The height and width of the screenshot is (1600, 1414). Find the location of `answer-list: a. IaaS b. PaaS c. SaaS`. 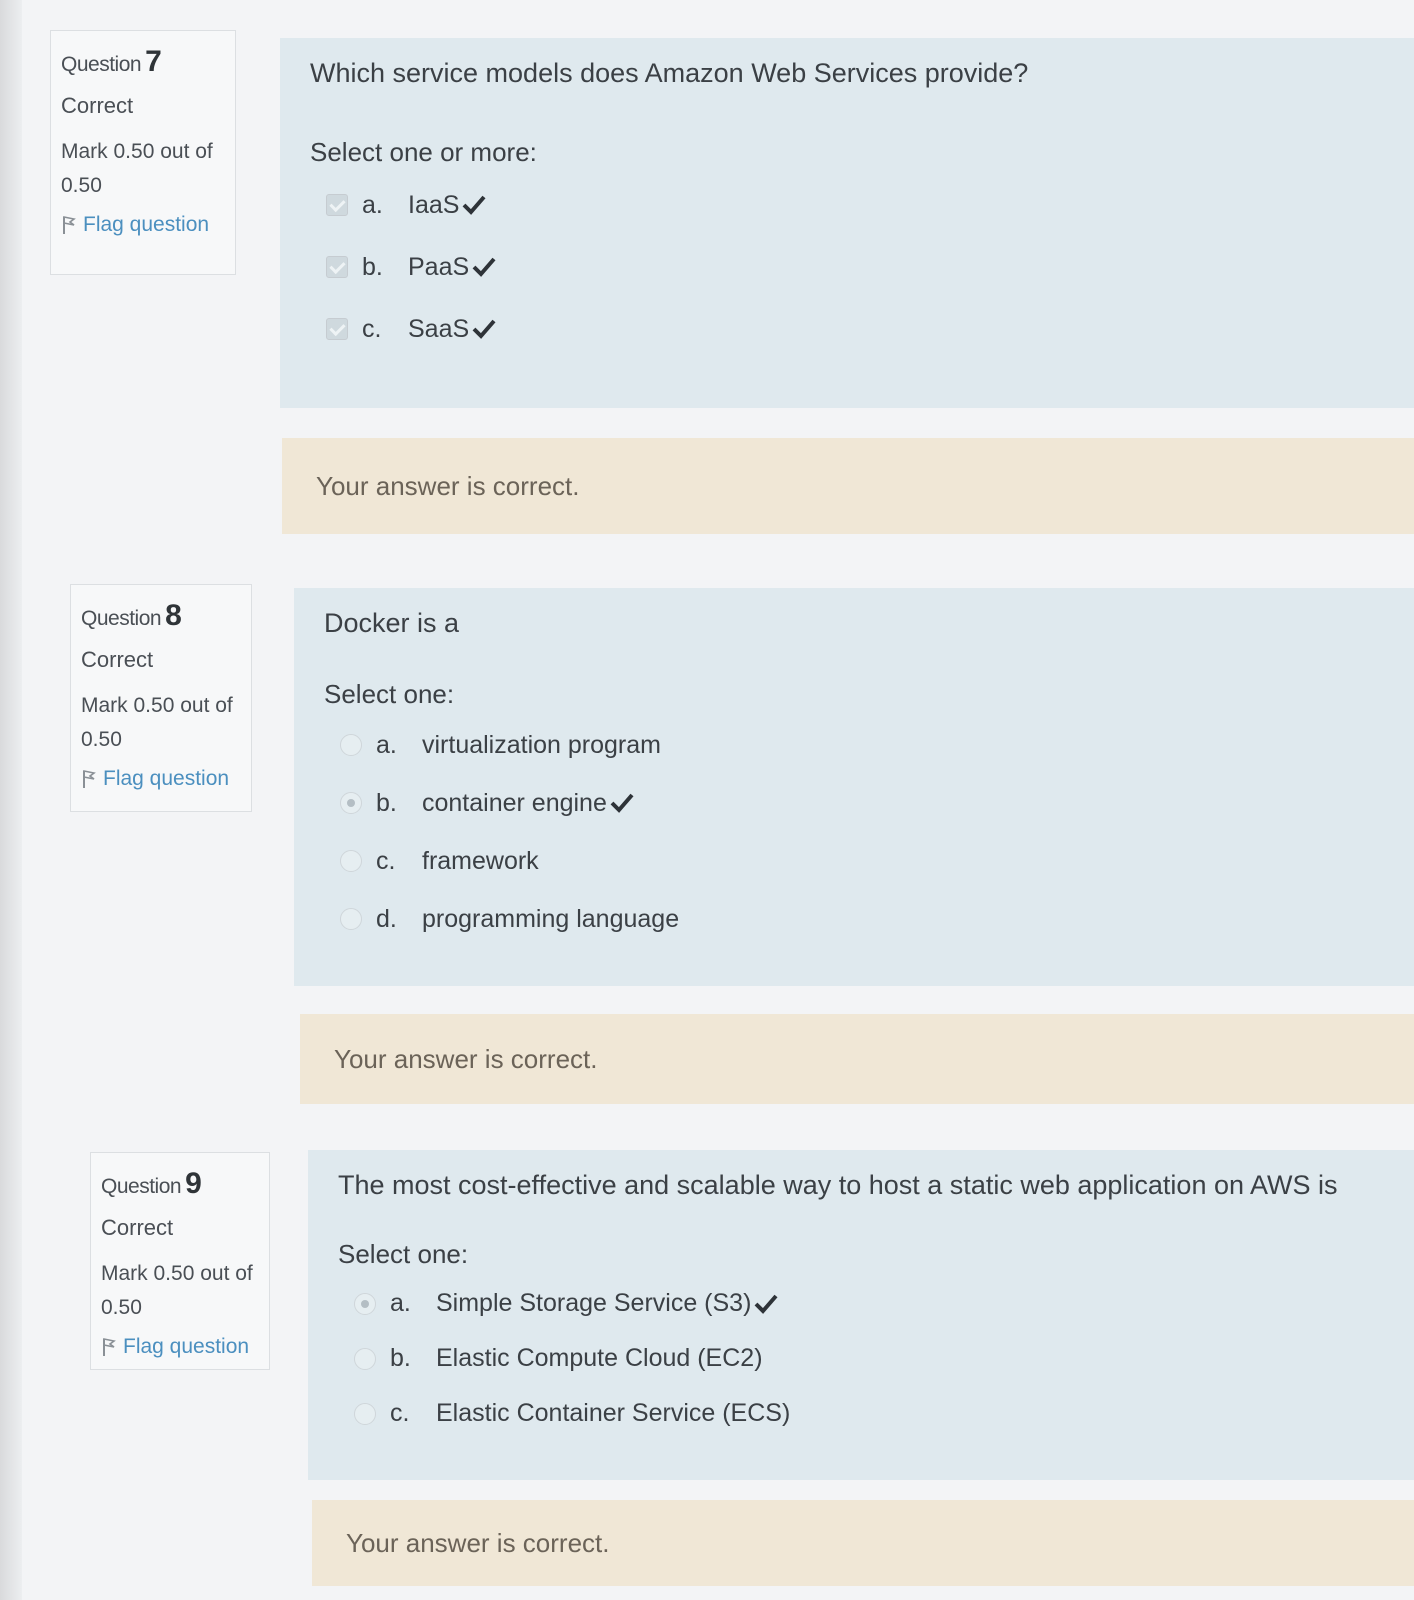

answer-list: a. IaaS b. PaaS c. SaaS is located at coordinates (847, 267).